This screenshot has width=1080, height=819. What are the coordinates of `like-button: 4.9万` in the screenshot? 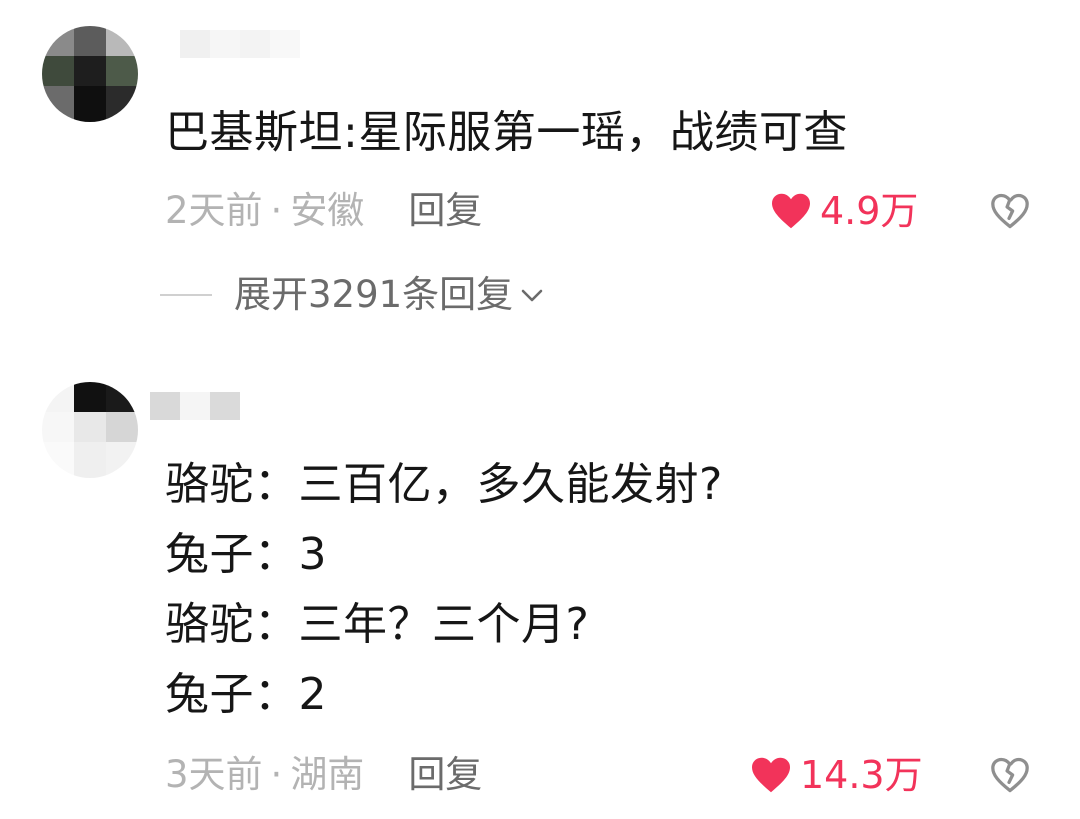 It's located at (844, 211).